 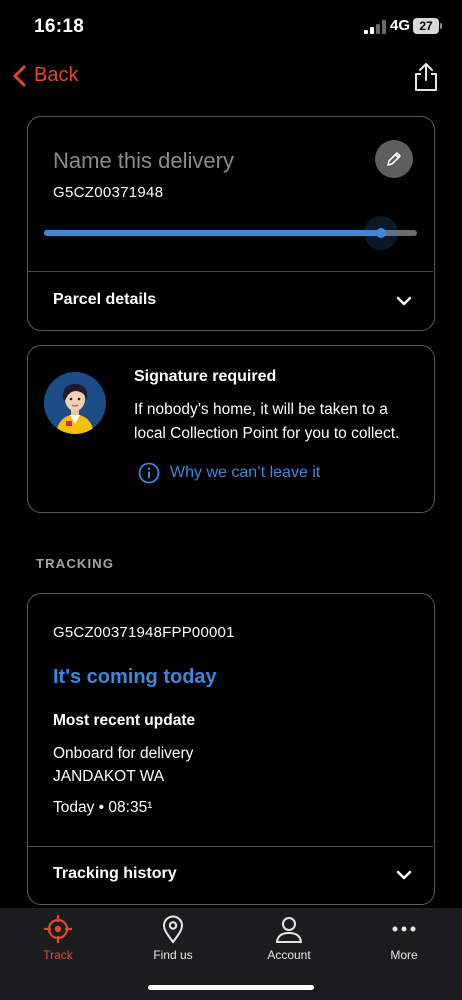 What do you see at coordinates (426, 26) in the screenshot?
I see `battery-icon: 27` at bounding box center [426, 26].